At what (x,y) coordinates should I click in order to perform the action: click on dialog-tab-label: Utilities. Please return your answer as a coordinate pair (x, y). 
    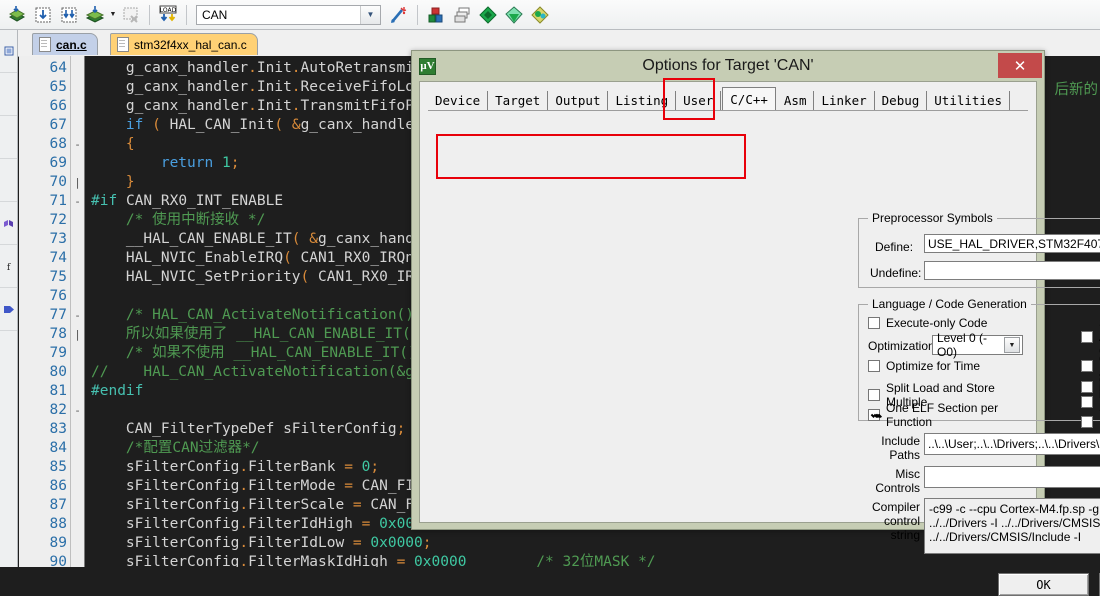
    Looking at the image, I should click on (968, 100).